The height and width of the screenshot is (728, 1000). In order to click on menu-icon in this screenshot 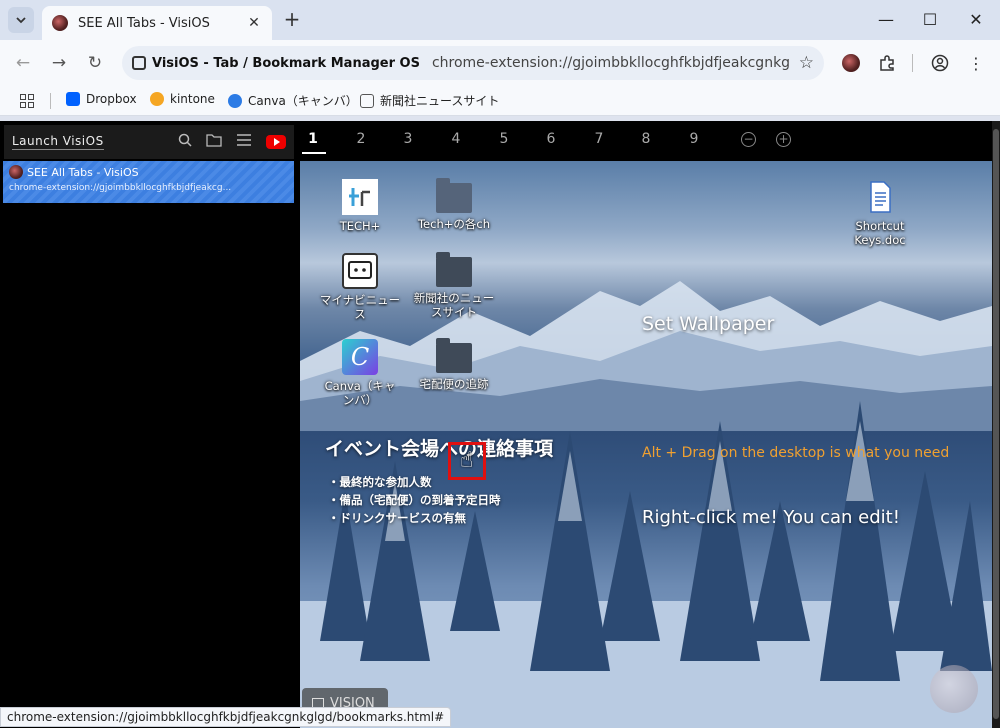, I will do `click(244, 142)`.